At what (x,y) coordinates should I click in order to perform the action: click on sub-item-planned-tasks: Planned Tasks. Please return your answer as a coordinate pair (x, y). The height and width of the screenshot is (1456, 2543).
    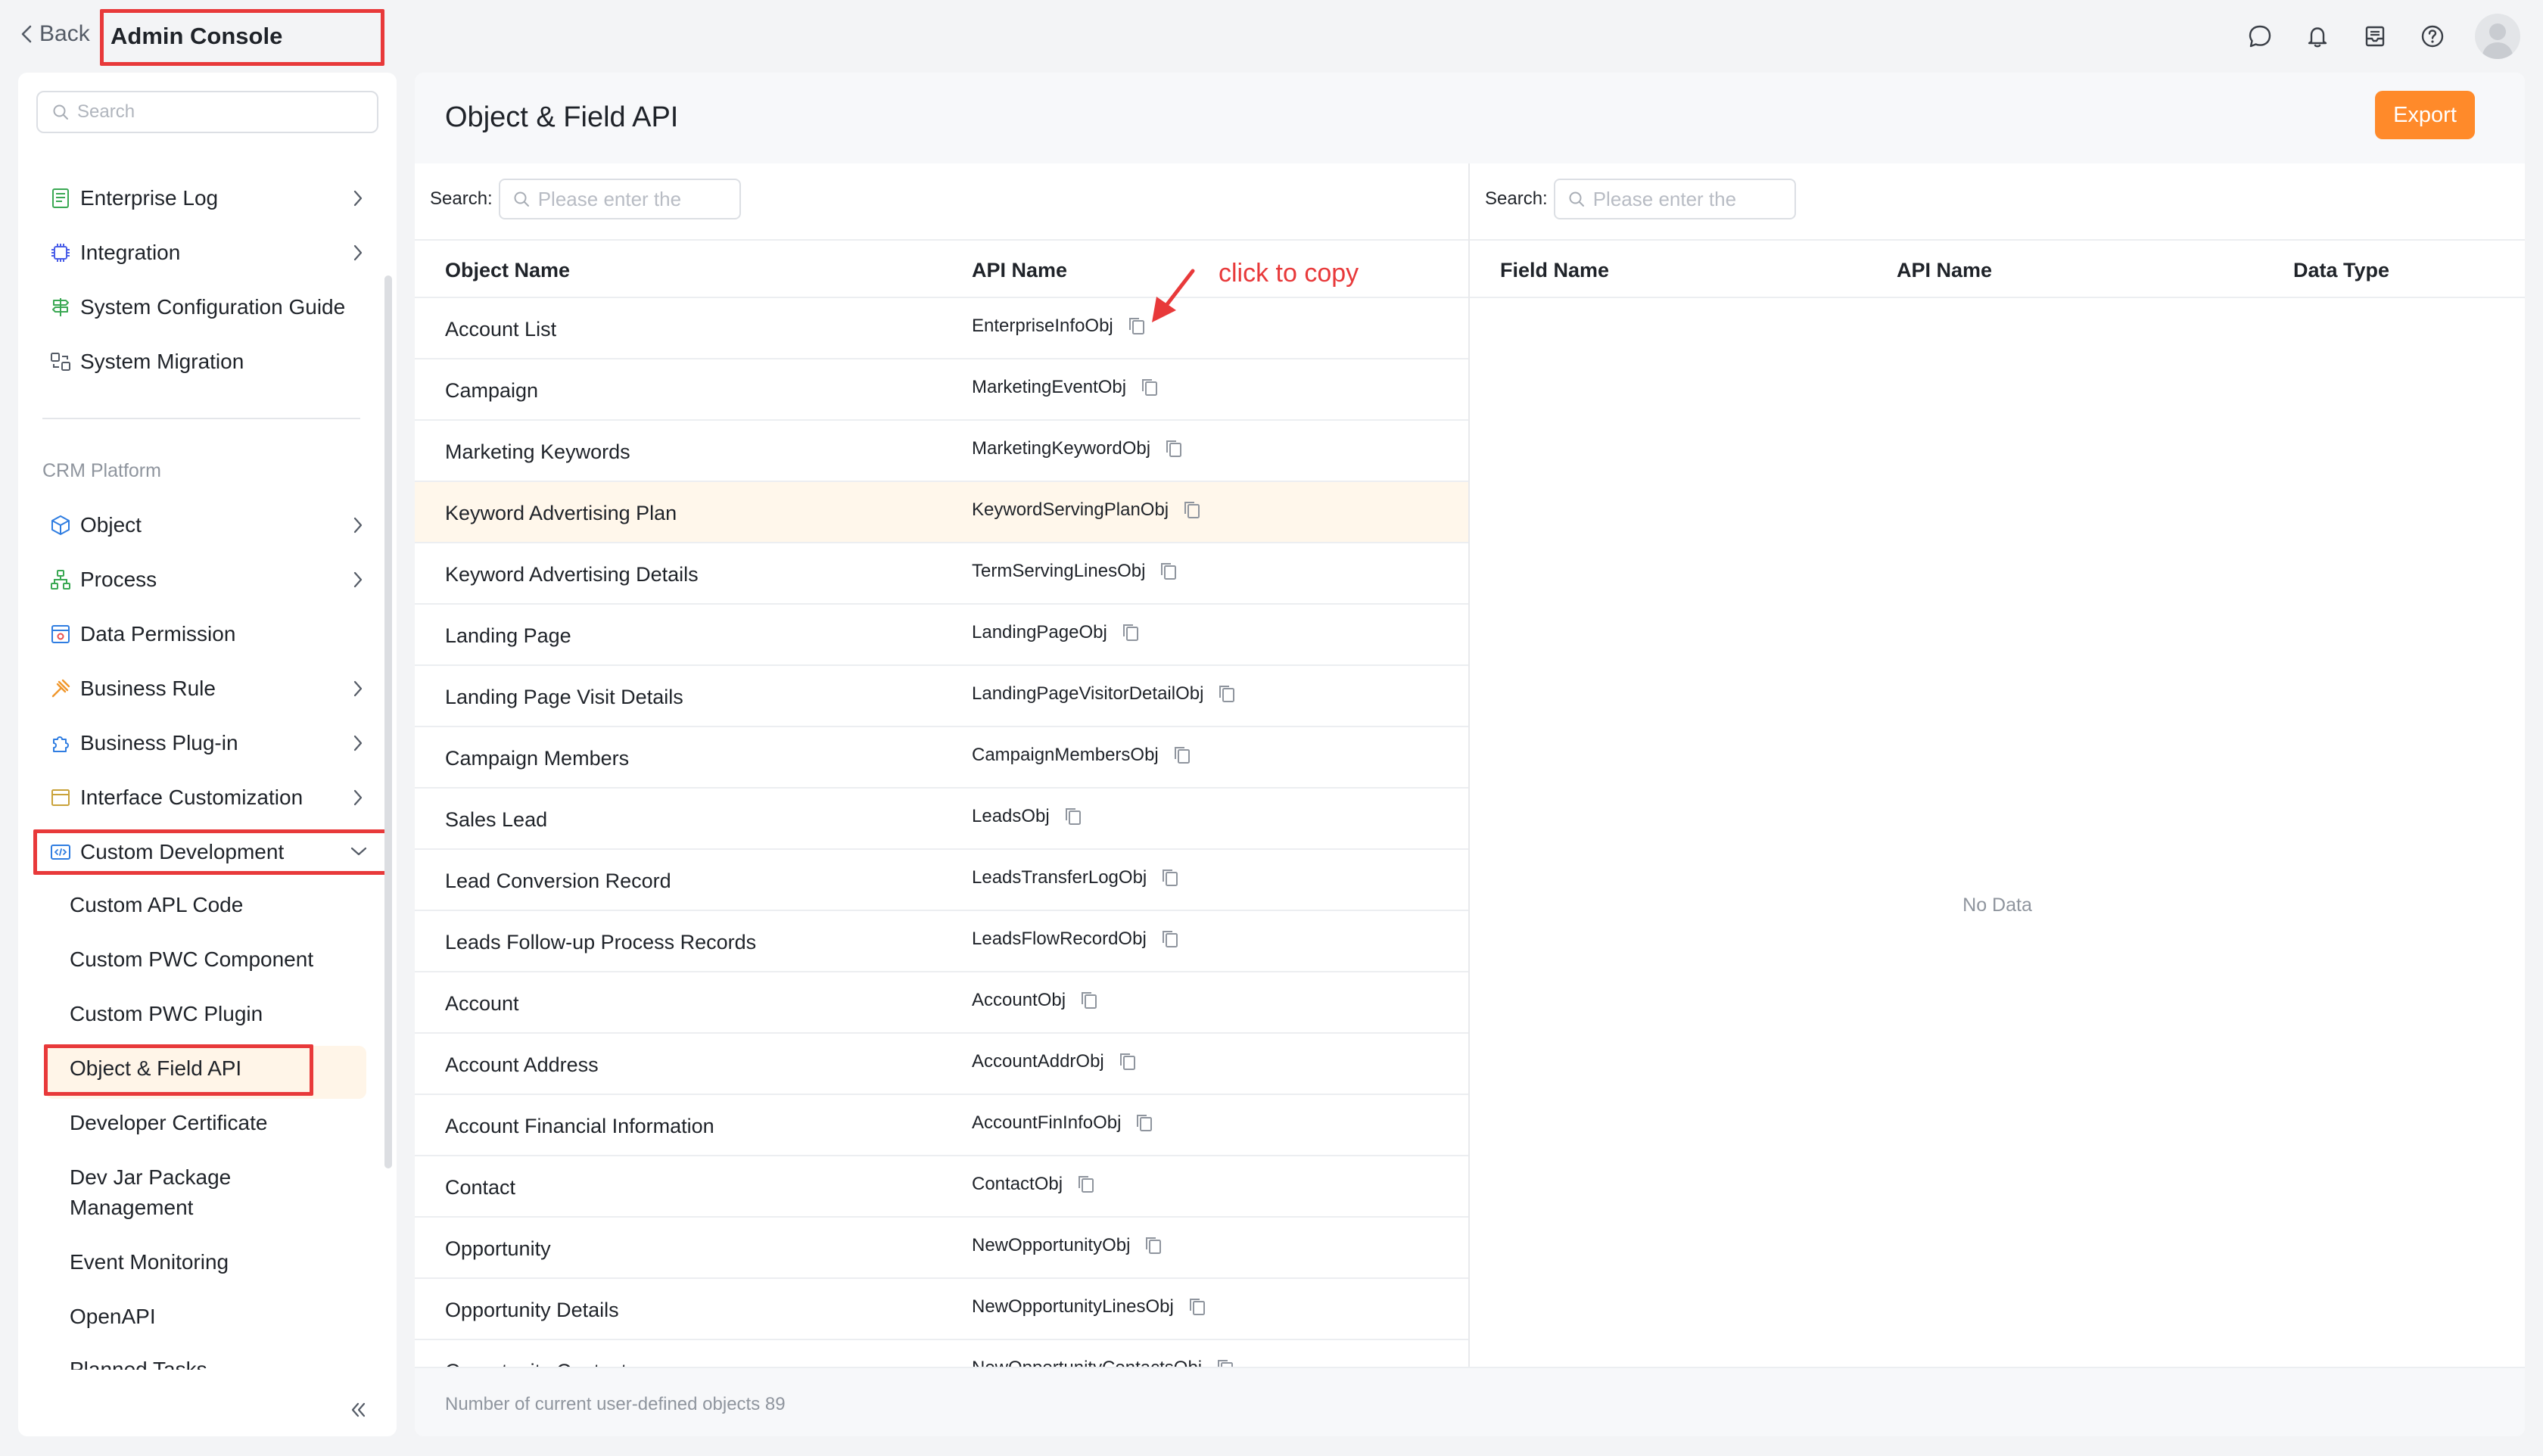
    Looking at the image, I should click on (213, 1362).